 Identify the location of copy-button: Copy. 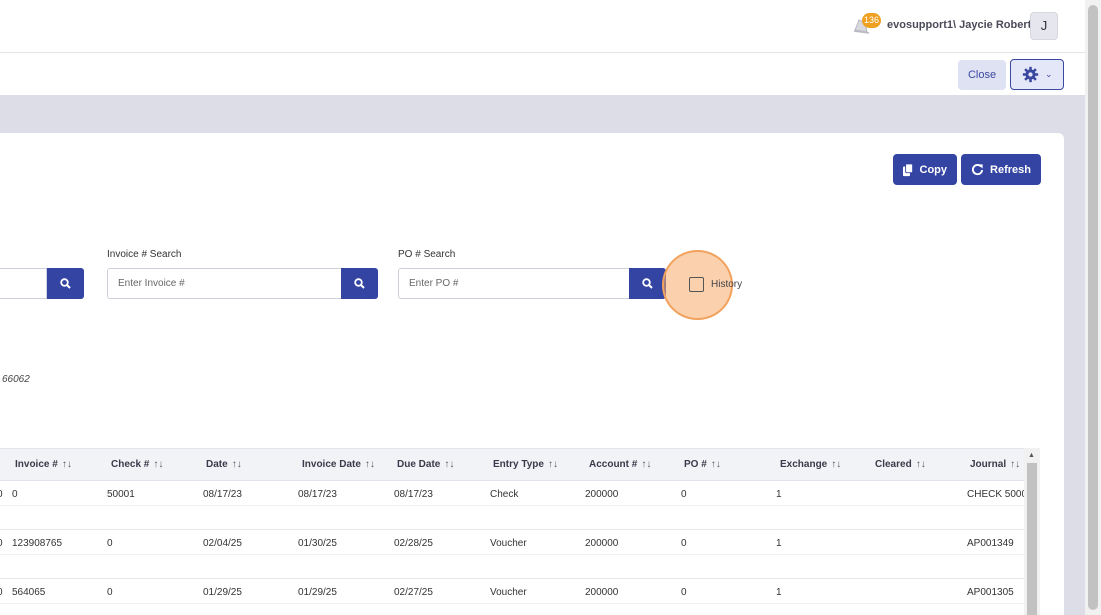
(925, 169).